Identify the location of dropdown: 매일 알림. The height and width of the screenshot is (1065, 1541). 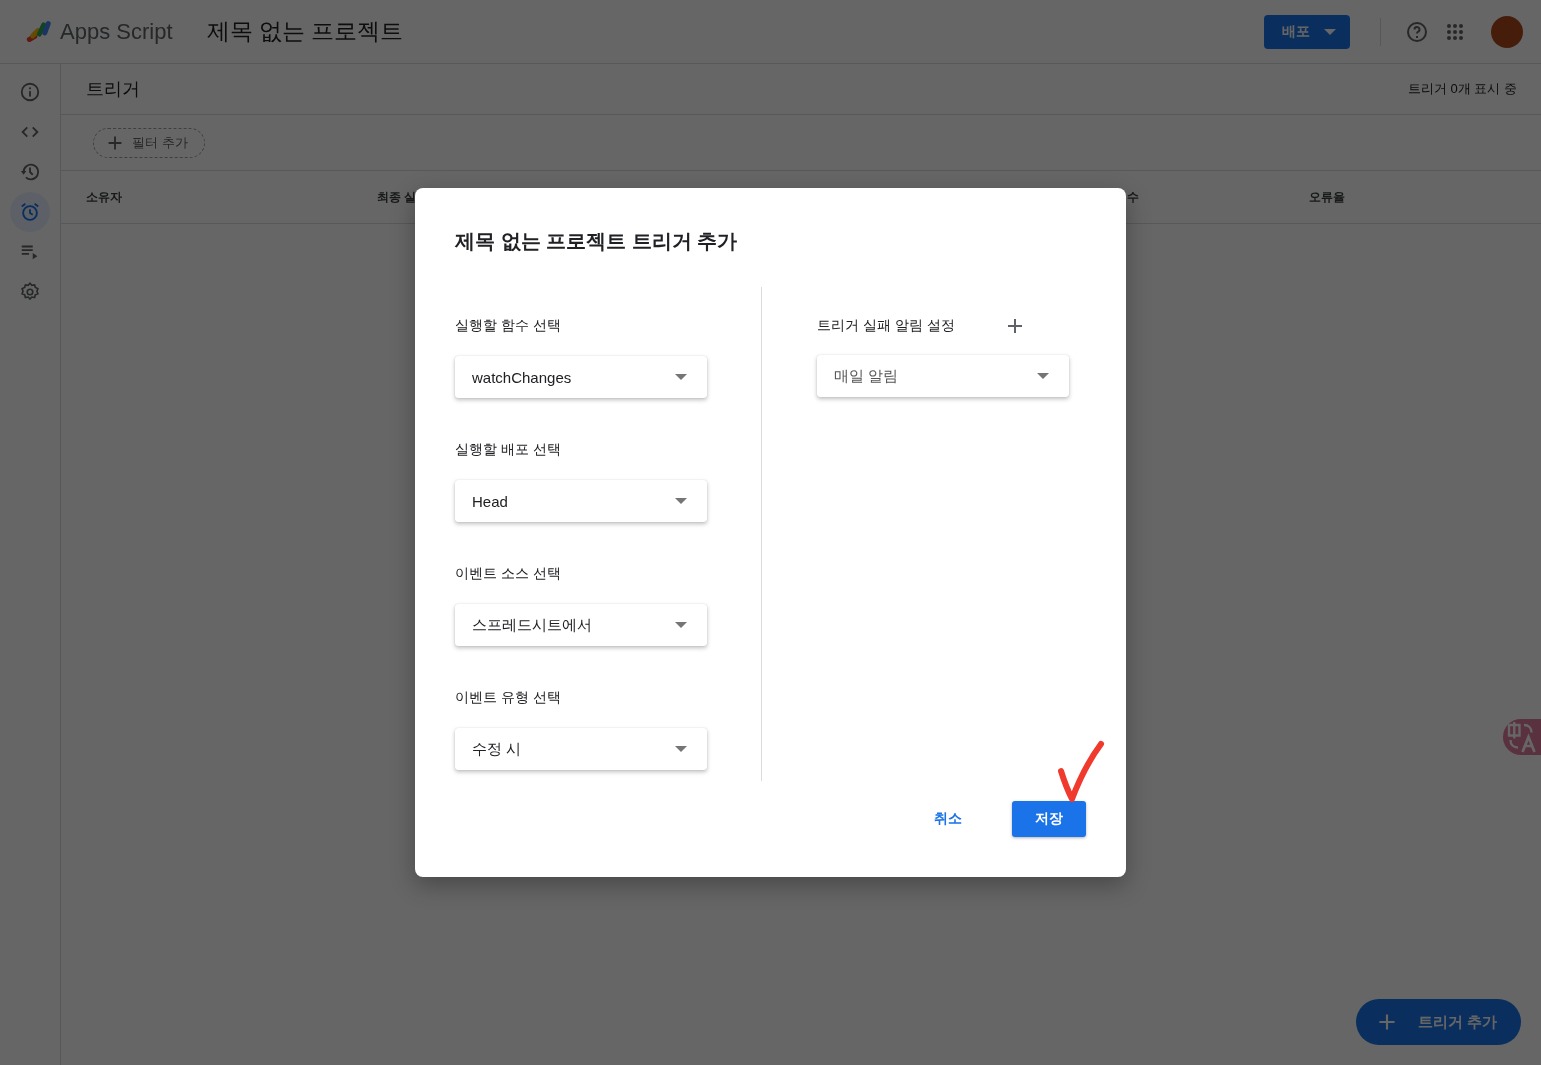
(943, 376).